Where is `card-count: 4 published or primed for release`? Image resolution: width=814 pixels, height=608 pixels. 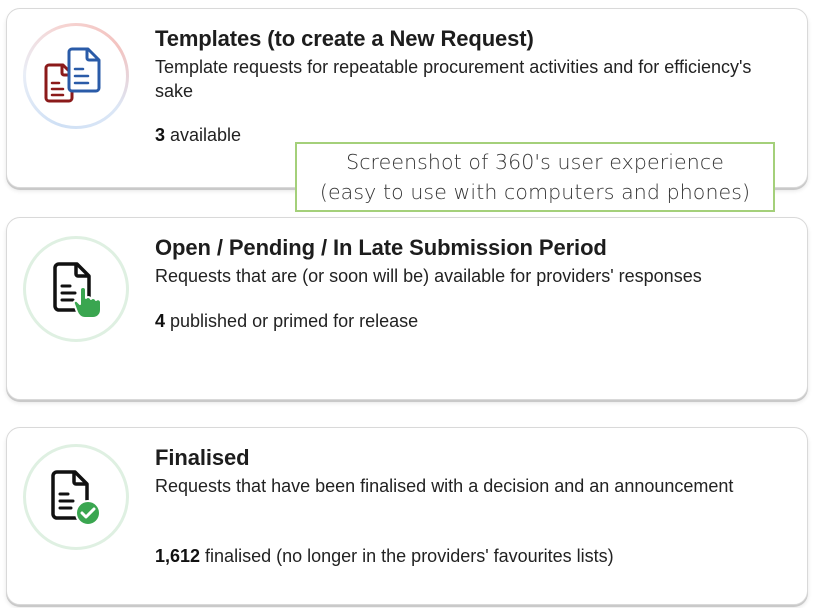
card-count: 4 published or primed for release is located at coordinates (286, 321).